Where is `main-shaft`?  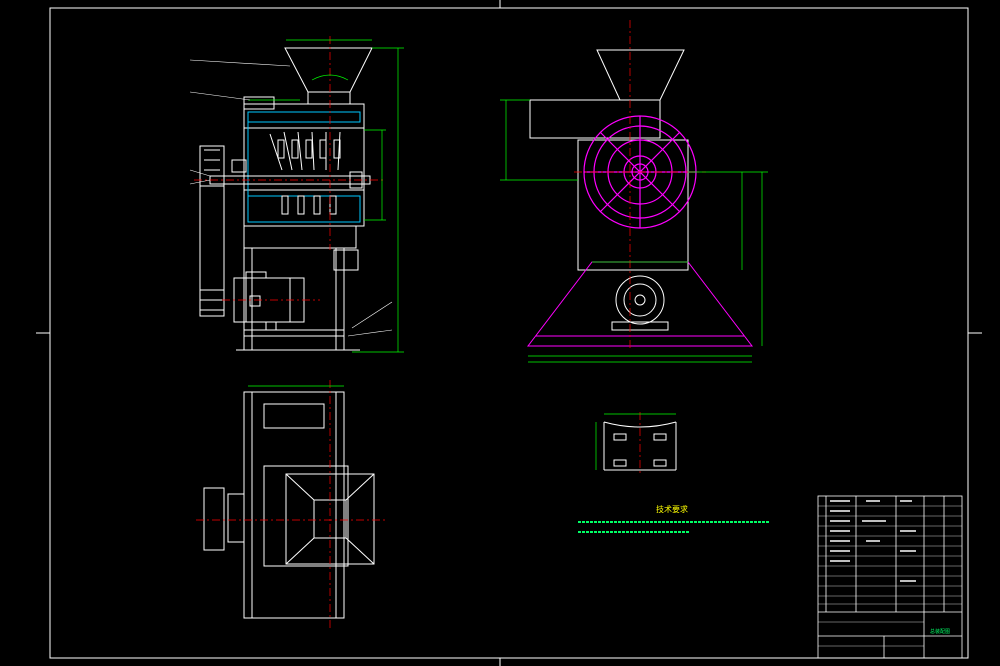 main-shaft is located at coordinates (290, 174).